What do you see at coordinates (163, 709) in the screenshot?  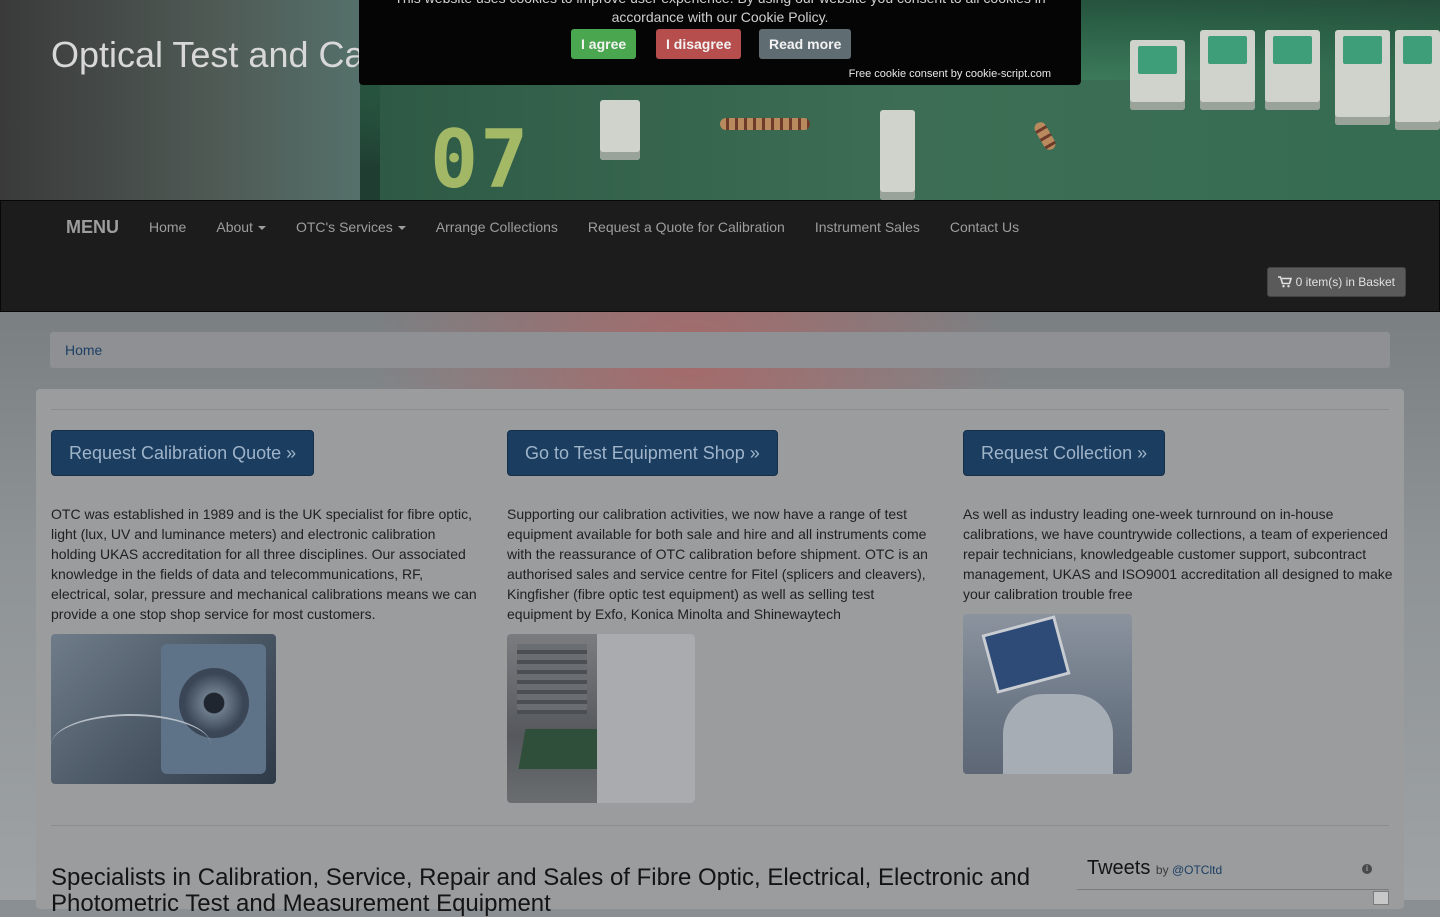 I see `calibration-photo` at bounding box center [163, 709].